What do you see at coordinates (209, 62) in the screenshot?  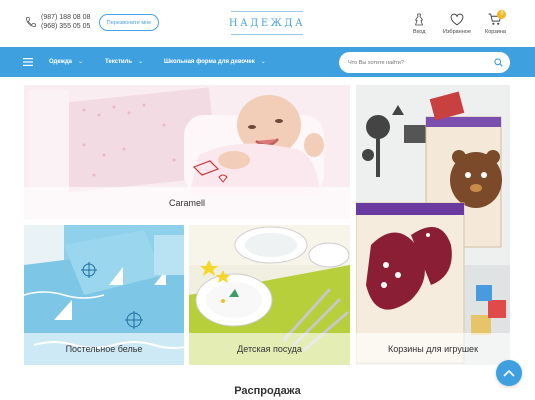 I see `nav-item-label: Школьная форма для девочек` at bounding box center [209, 62].